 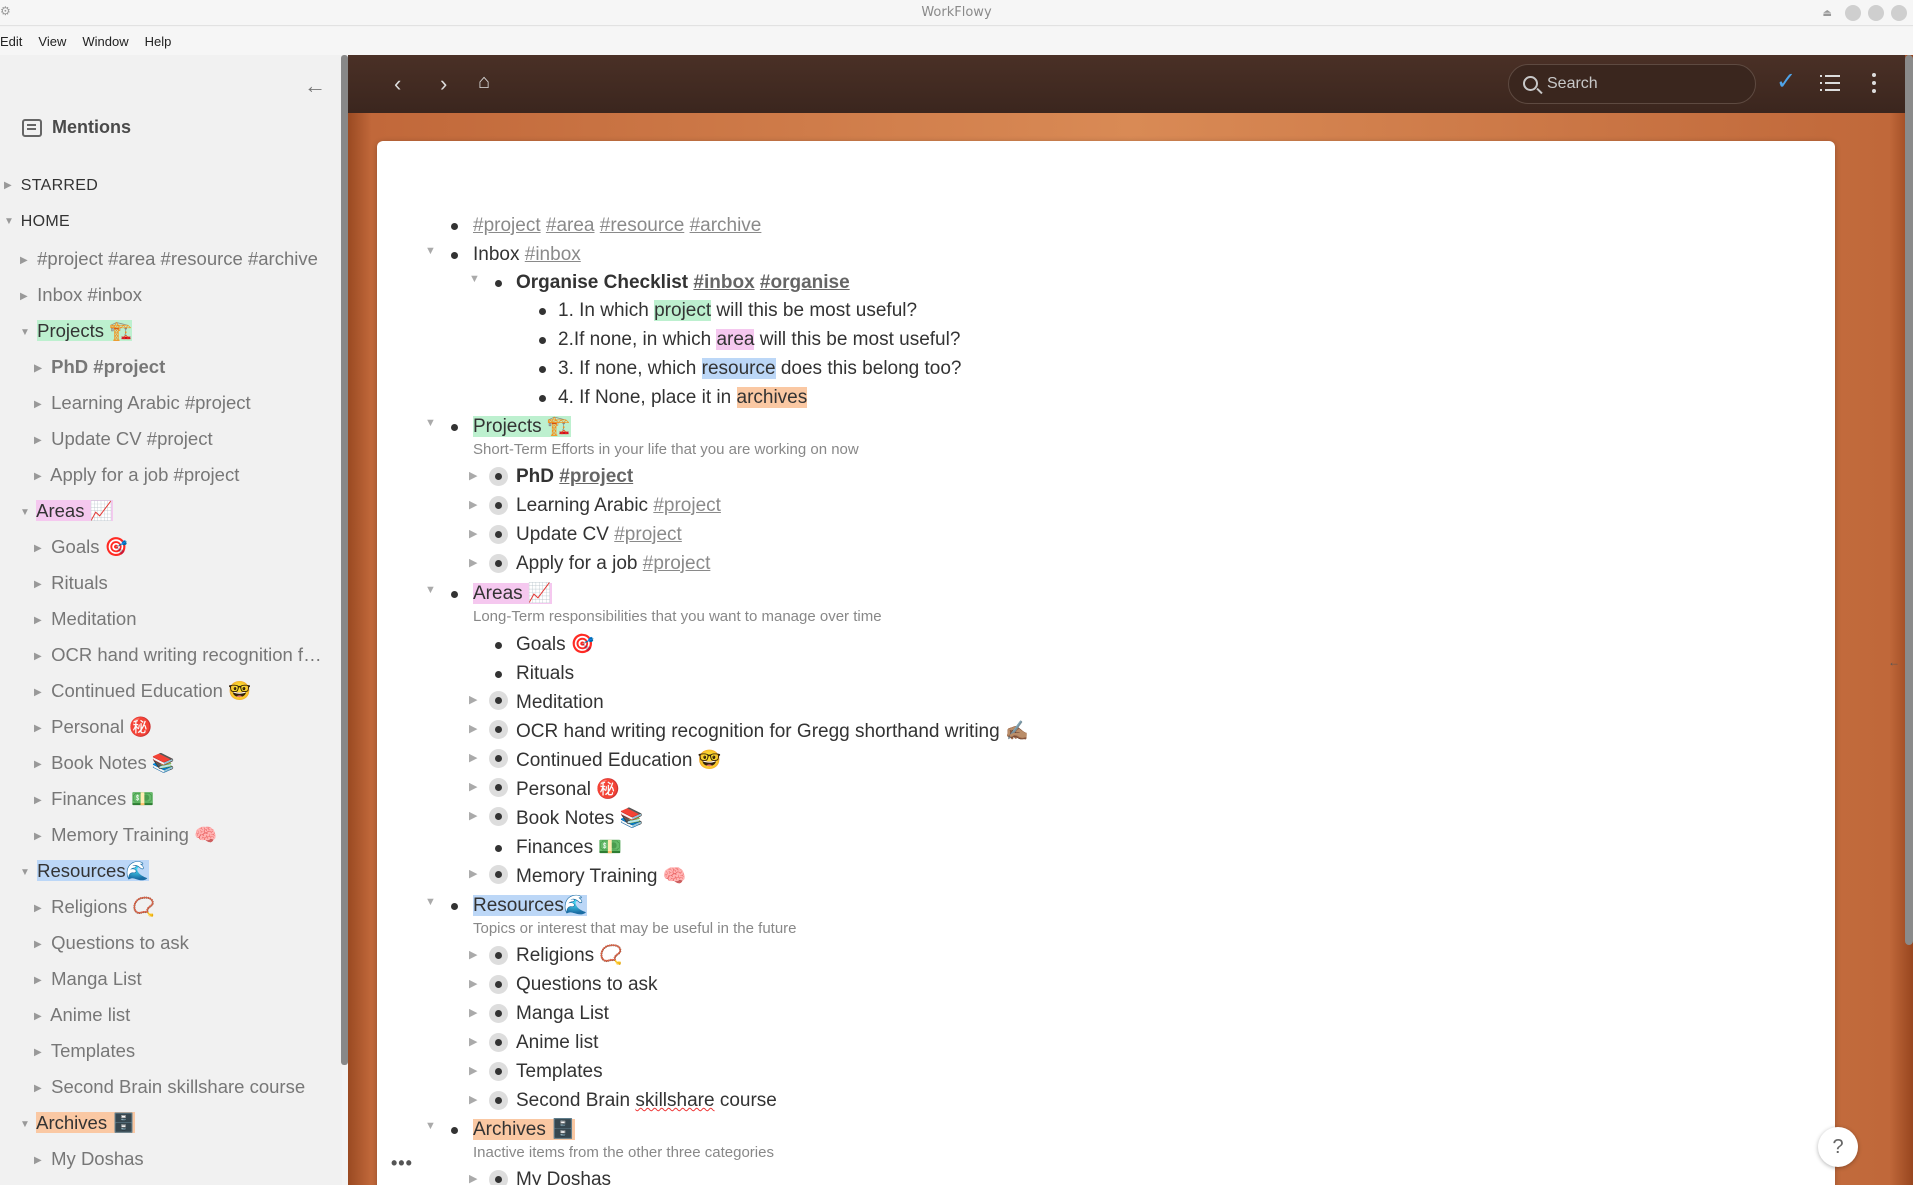 I want to click on sidebar-item-resources: ▼ Resources🌊, so click(x=181, y=871).